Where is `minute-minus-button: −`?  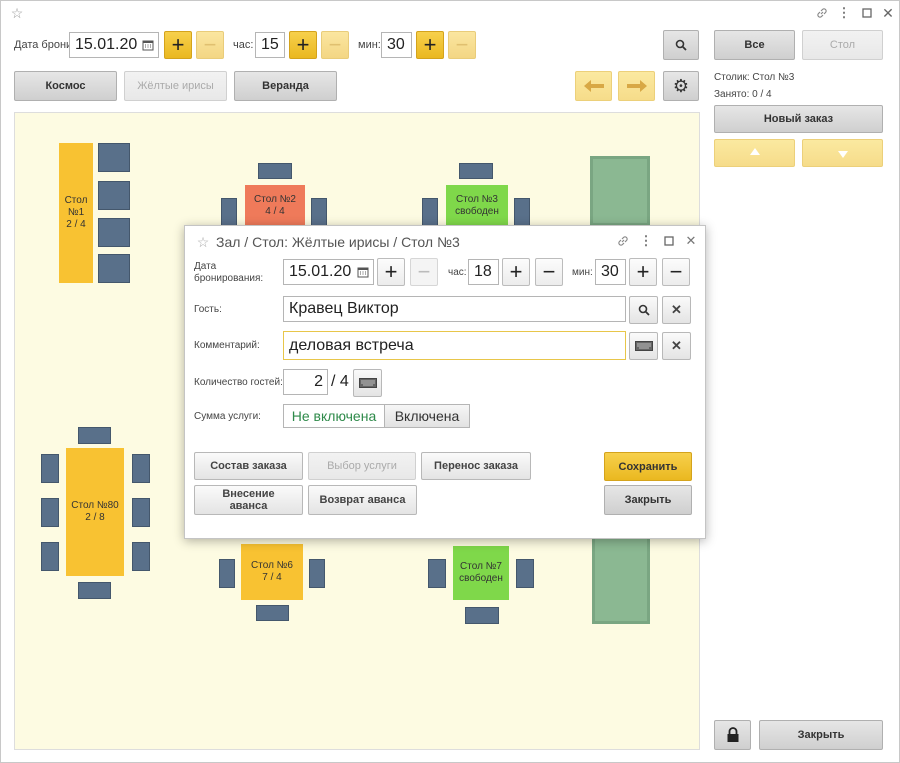 minute-minus-button: − is located at coordinates (462, 45).